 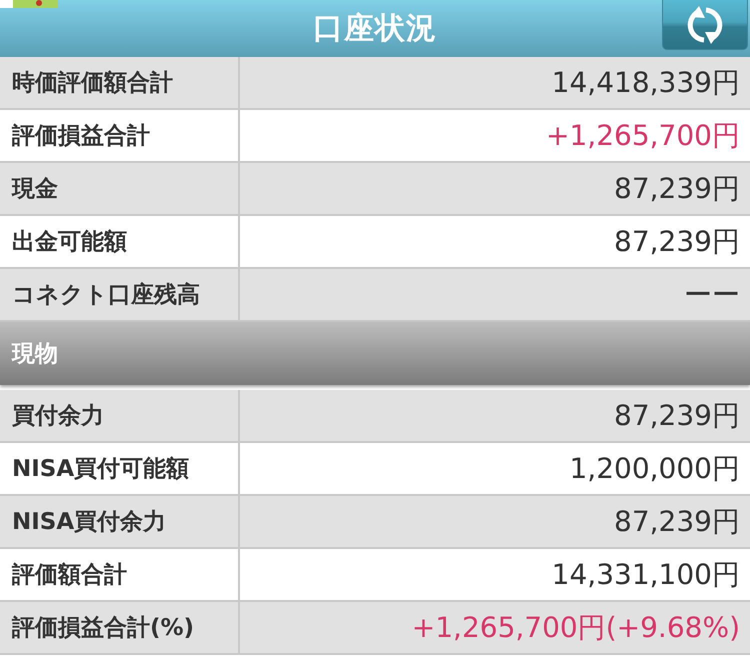 I want to click on row-label: 現金, so click(x=120, y=188).